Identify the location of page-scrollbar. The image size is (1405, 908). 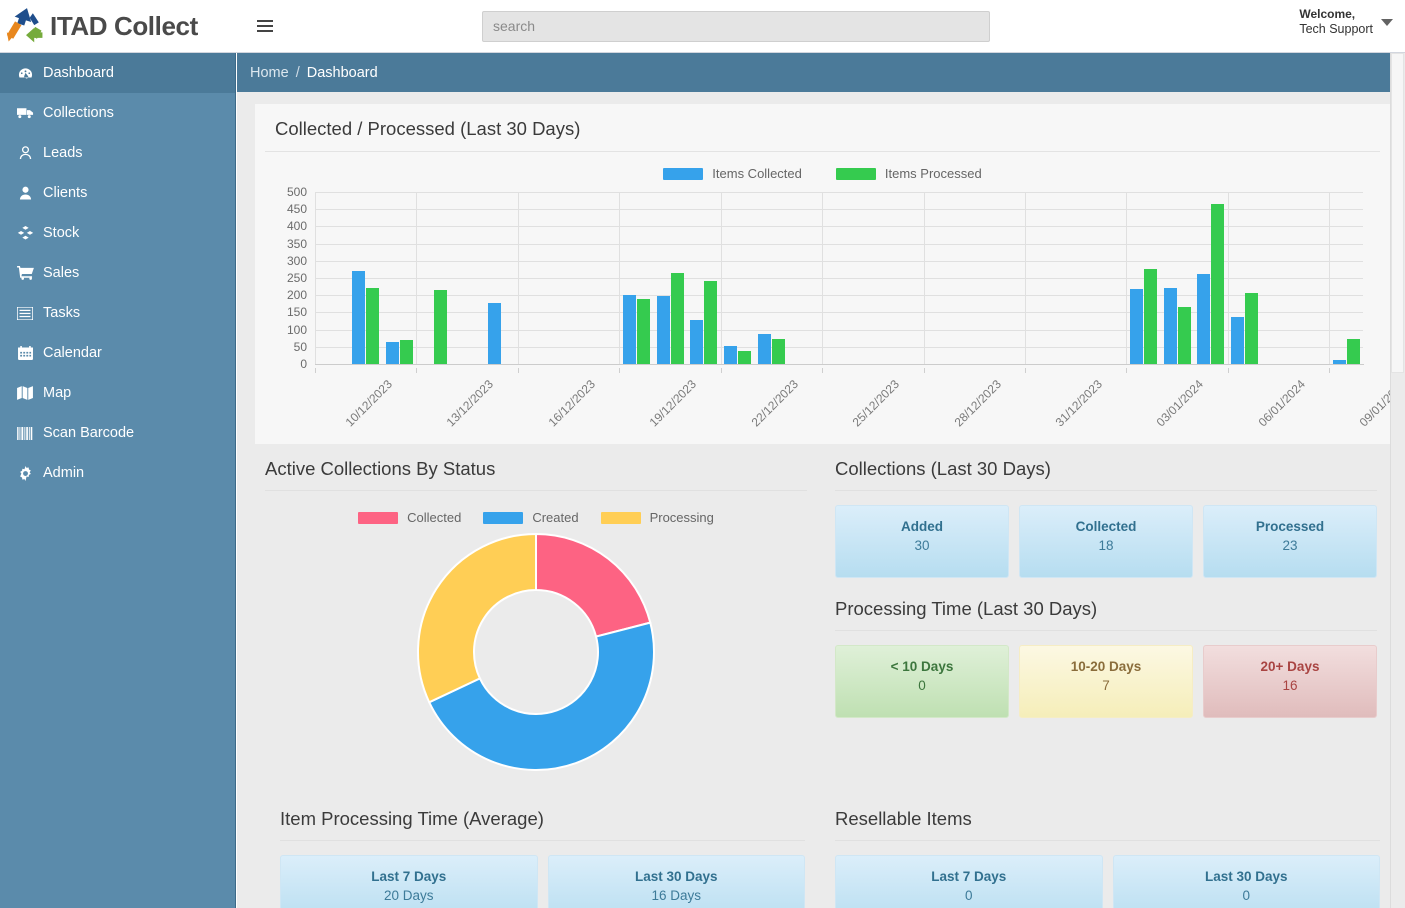
(1397, 480).